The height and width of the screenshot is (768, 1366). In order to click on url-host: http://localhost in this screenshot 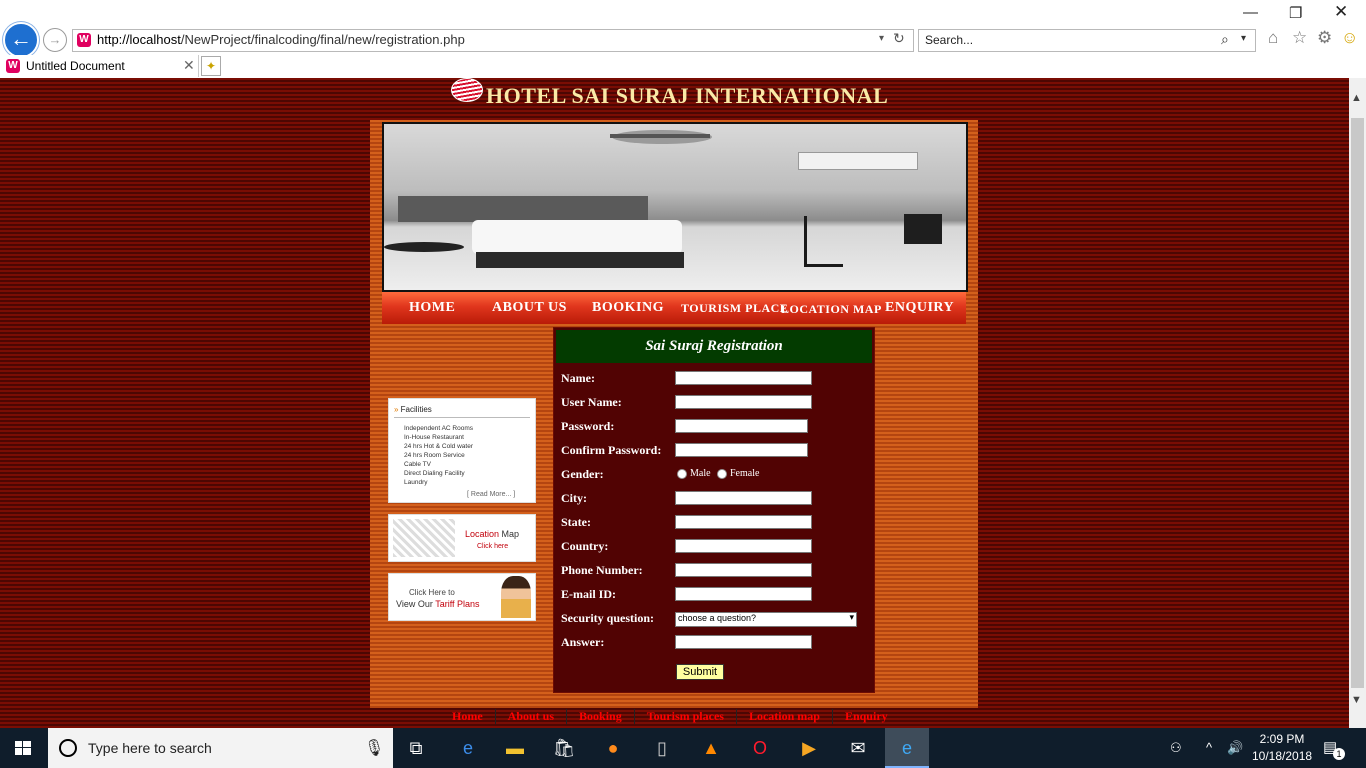, I will do `click(139, 39)`.